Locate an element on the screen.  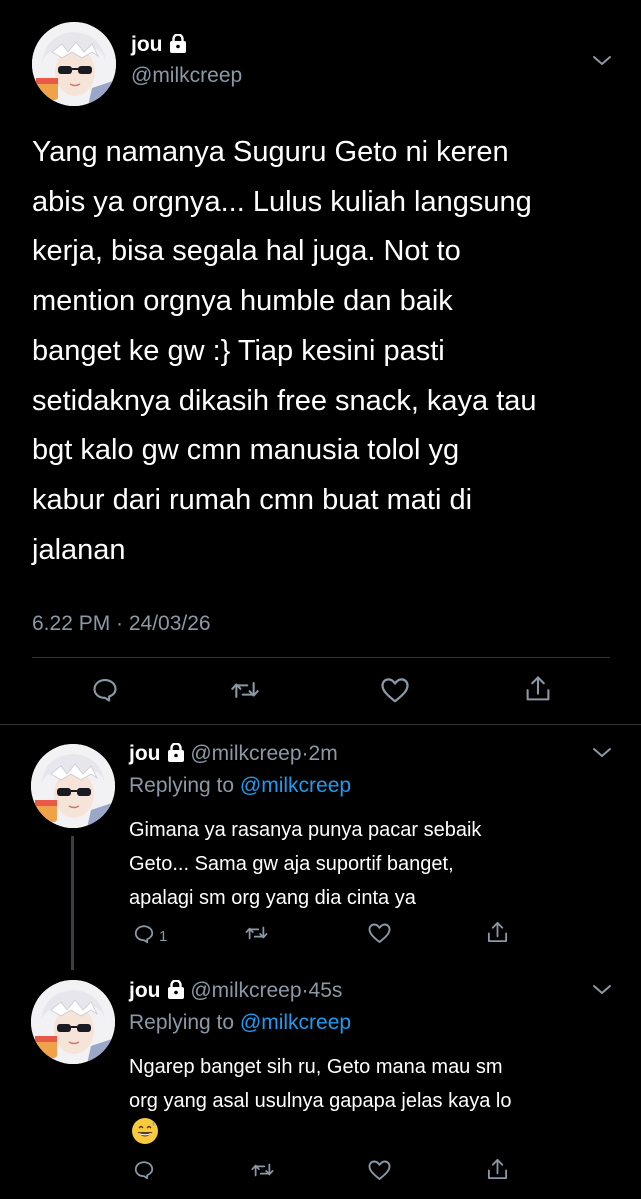
reply-button: 1 is located at coordinates (150, 933).